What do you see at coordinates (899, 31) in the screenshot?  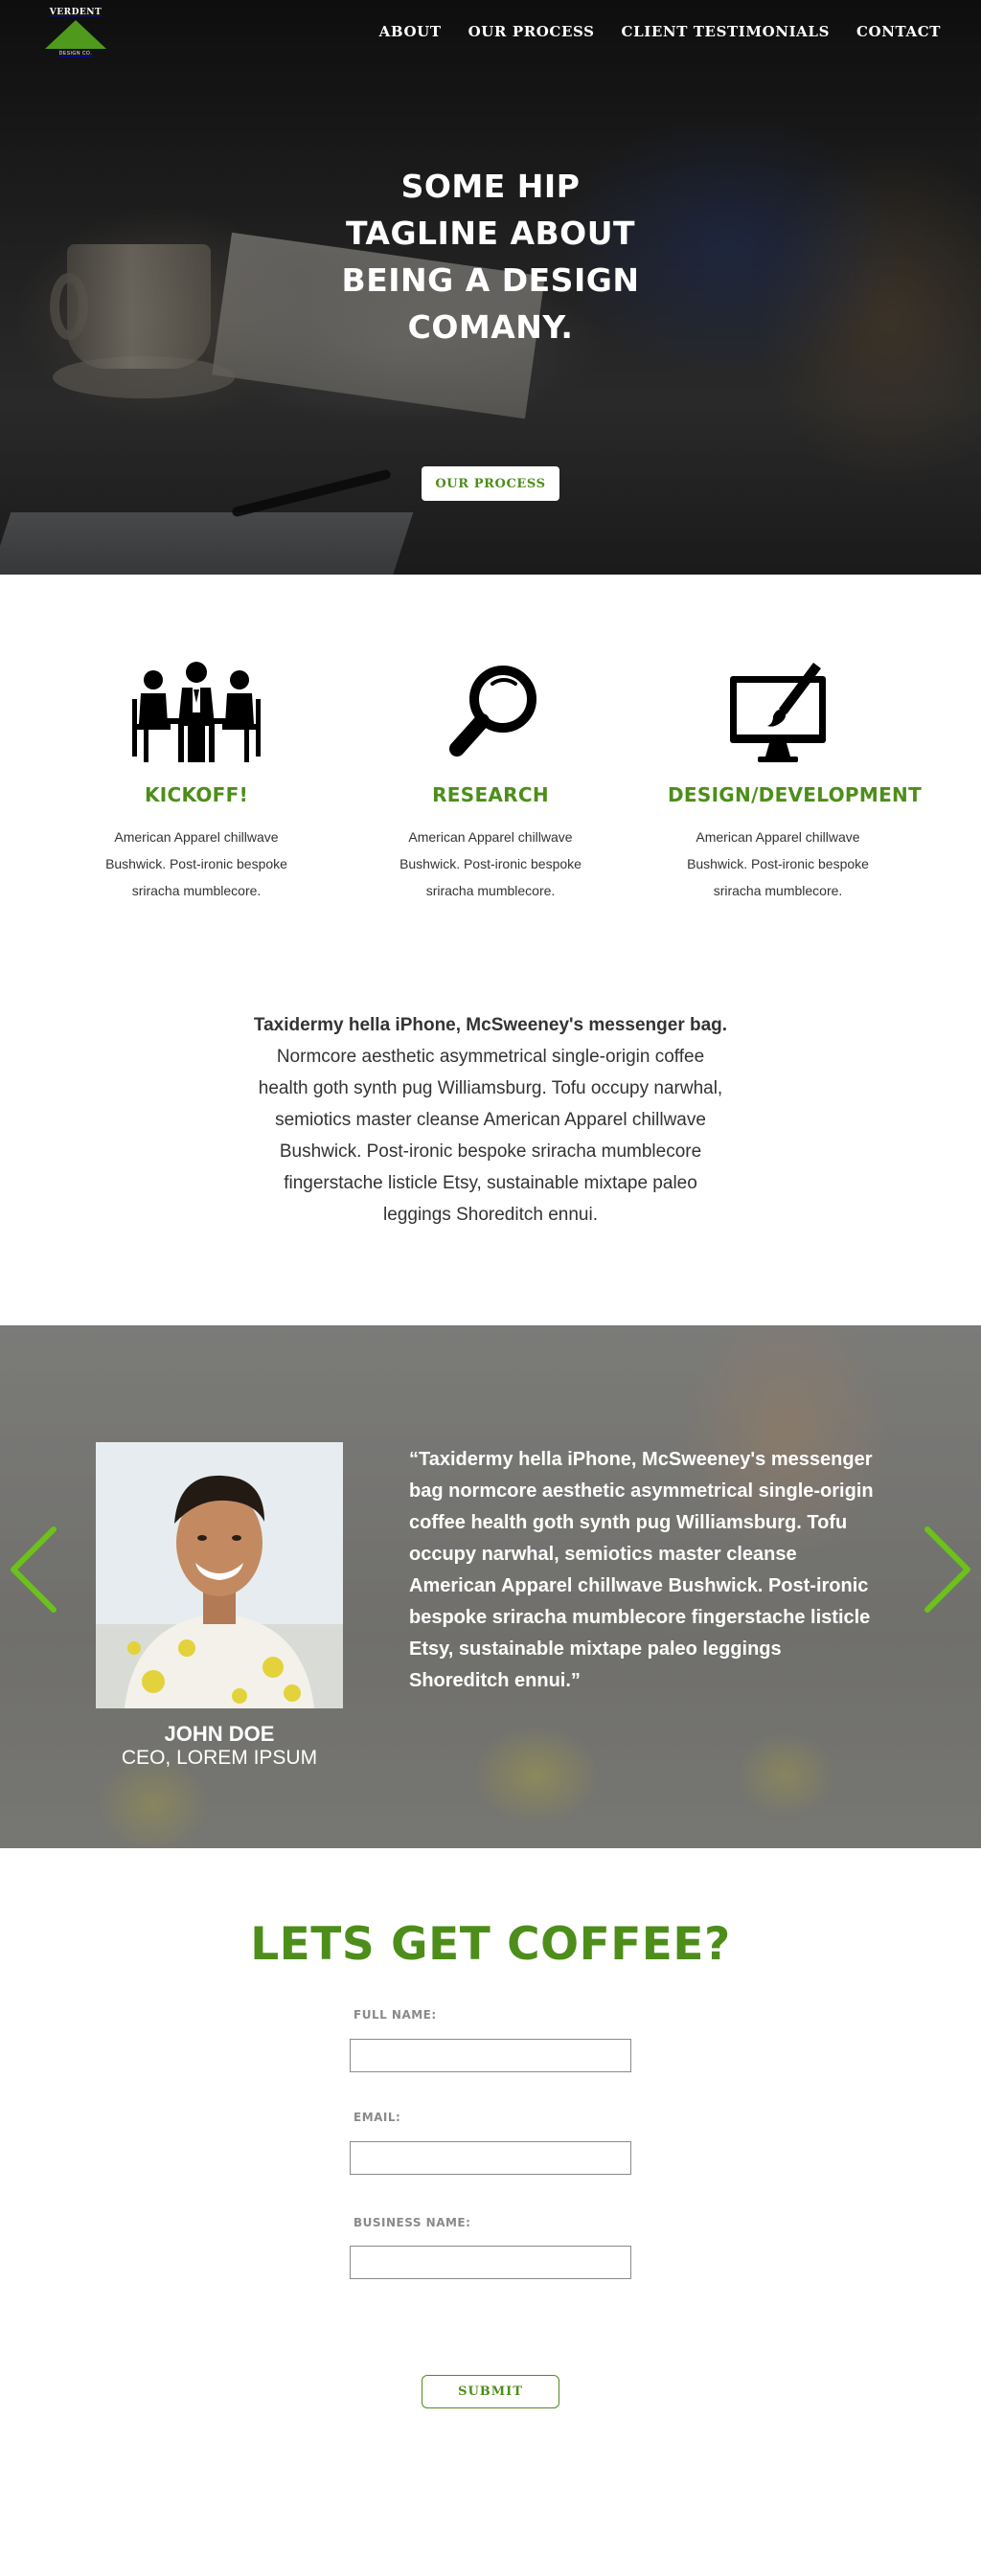 I see `nav-item-contact: CONTACT` at bounding box center [899, 31].